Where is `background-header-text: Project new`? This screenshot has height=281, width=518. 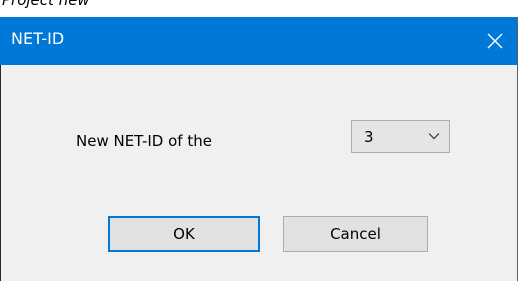
background-header-text: Project new is located at coordinates (46, 4).